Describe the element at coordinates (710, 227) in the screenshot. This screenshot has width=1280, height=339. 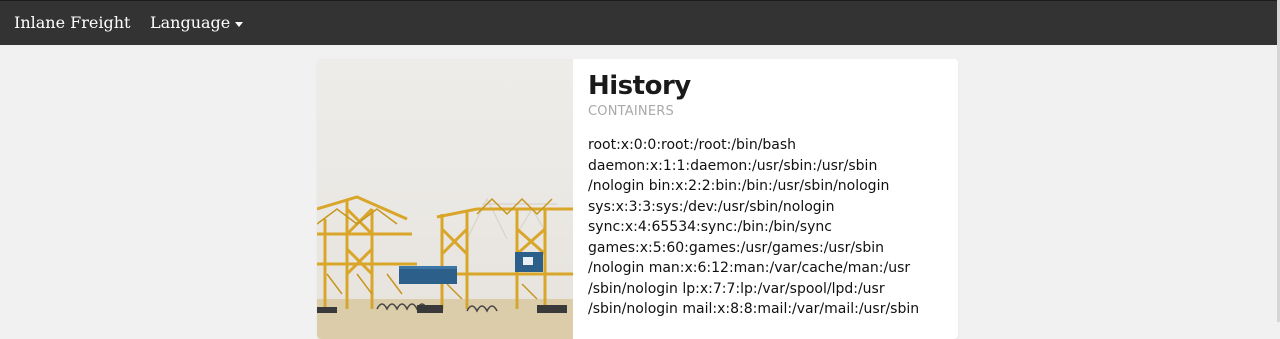
I see `content-line: sync:x:4:65534:sync:/bin:/bin/sync` at that location.